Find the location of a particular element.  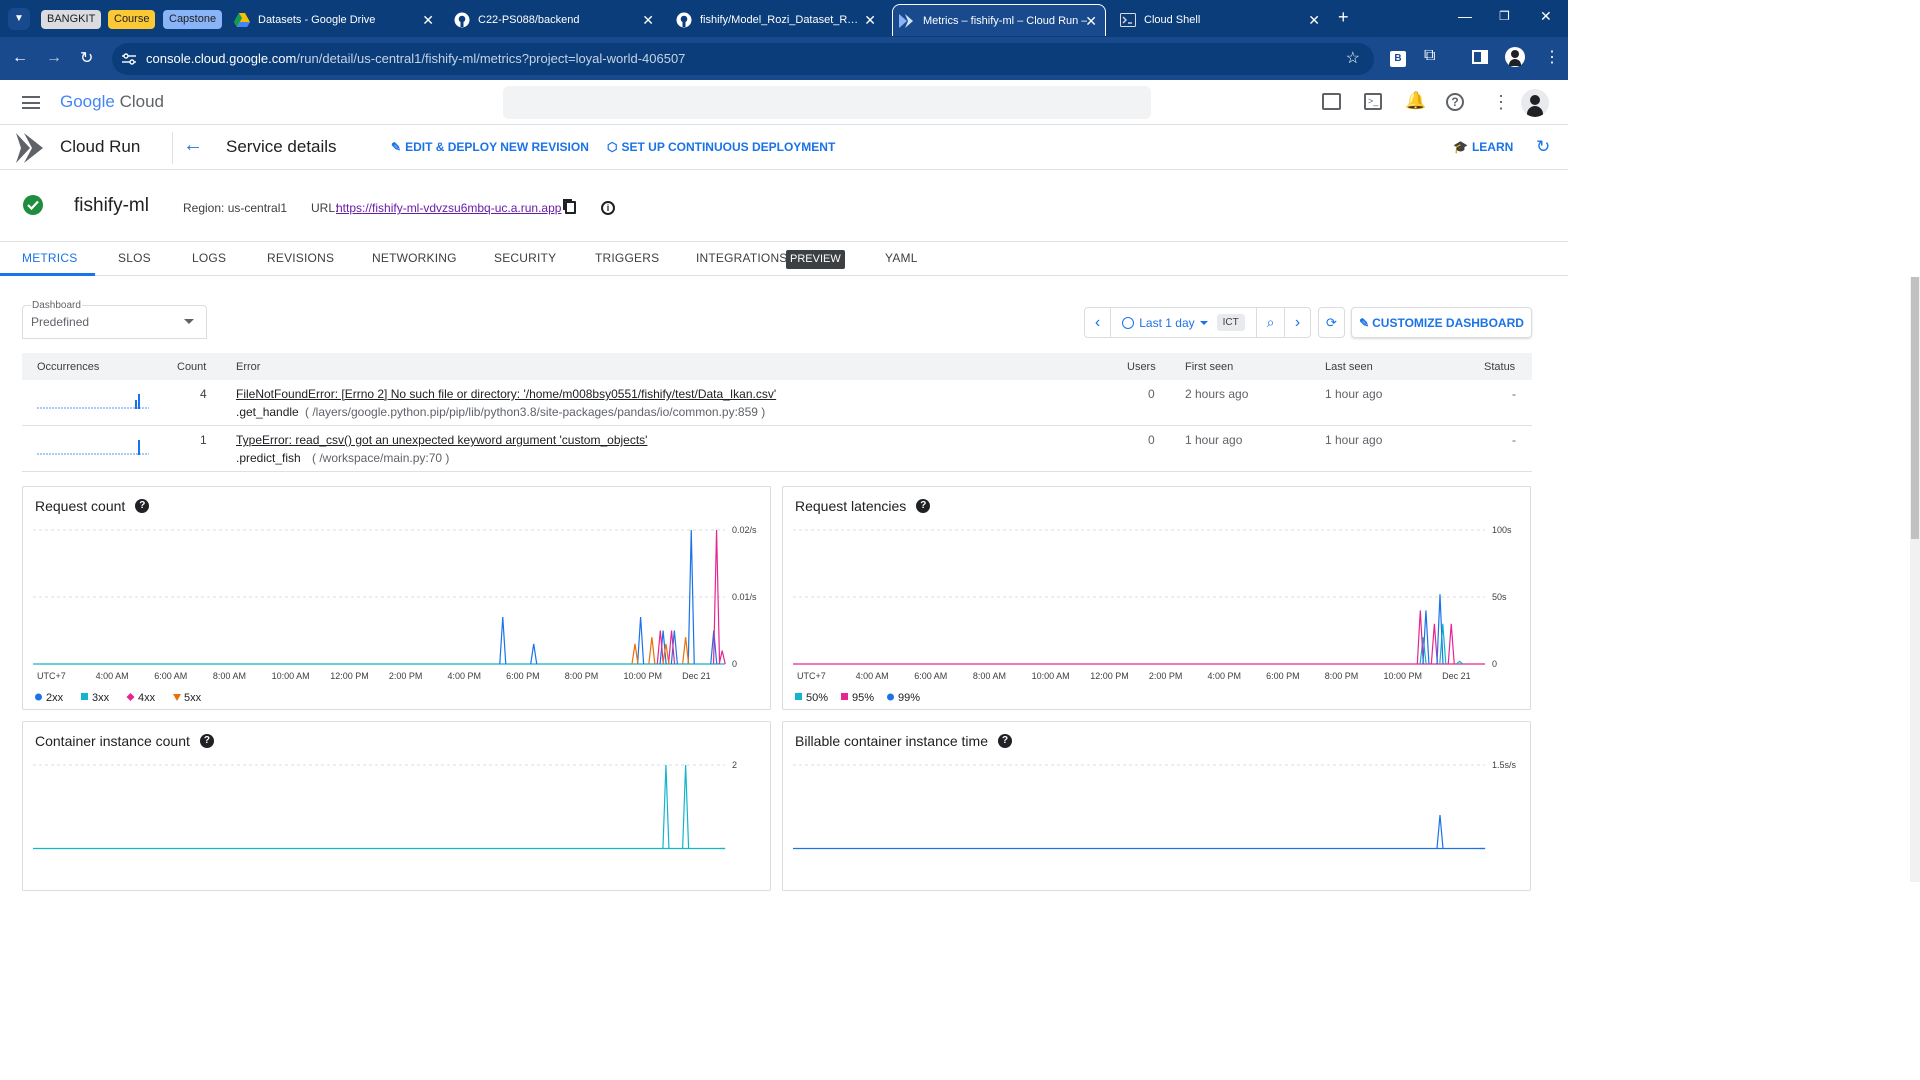

copy-icon is located at coordinates (570, 207).